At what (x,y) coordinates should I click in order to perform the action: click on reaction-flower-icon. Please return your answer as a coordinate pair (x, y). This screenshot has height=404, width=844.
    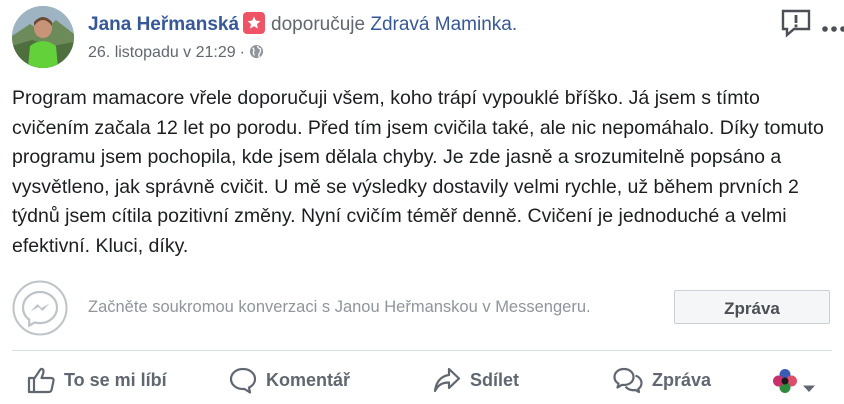
    Looking at the image, I should click on (785, 383).